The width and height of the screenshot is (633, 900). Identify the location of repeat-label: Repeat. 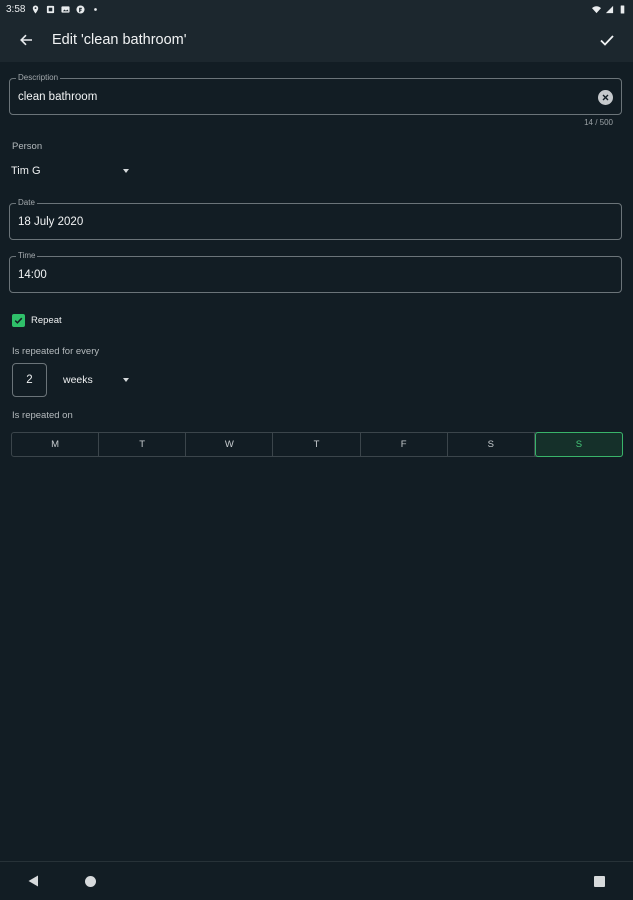
(46, 320).